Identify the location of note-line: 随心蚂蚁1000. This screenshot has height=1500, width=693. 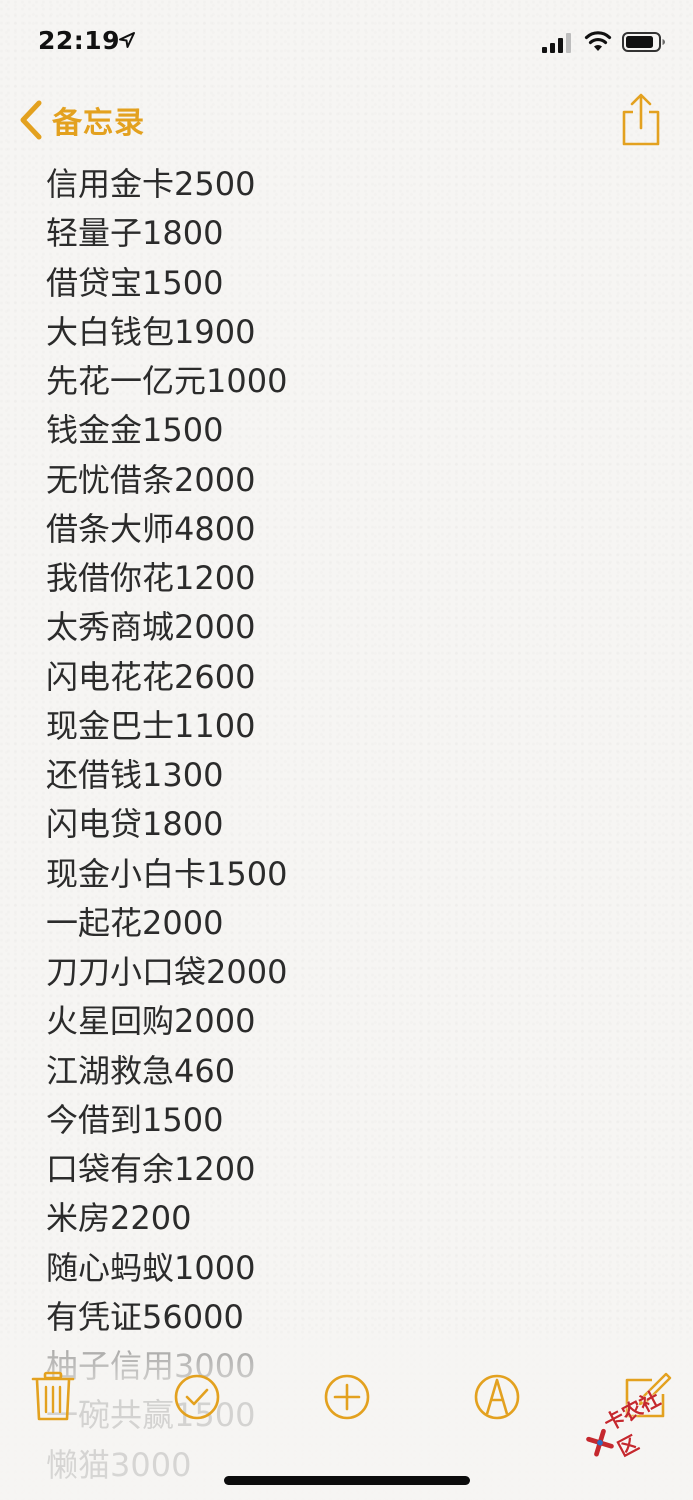
(151, 1267).